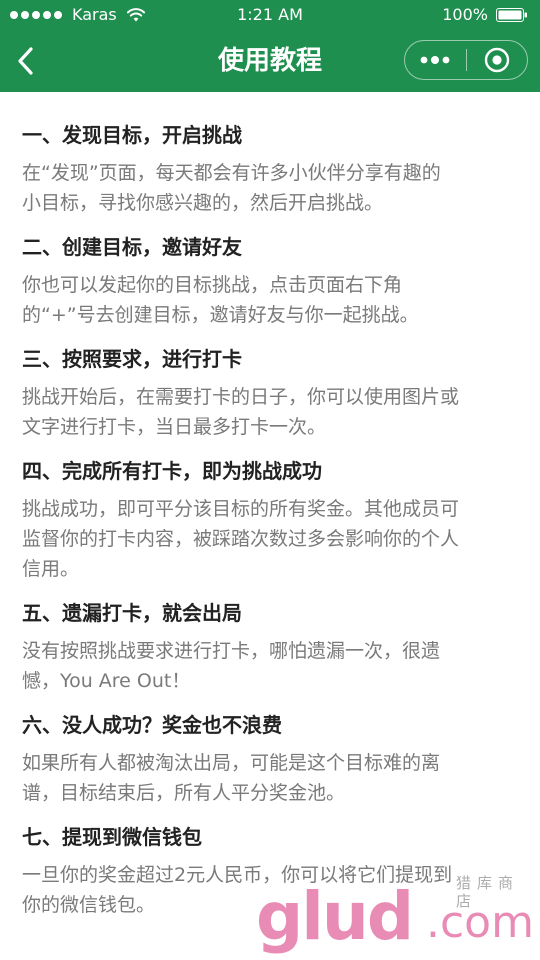 The height and width of the screenshot is (960, 540). Describe the element at coordinates (272, 778) in the screenshot. I see `section-body: 如果所有人都被淘汰出局，可能是这个目标难的离 谱，目标结束后，所有人平分奖金池。` at that location.